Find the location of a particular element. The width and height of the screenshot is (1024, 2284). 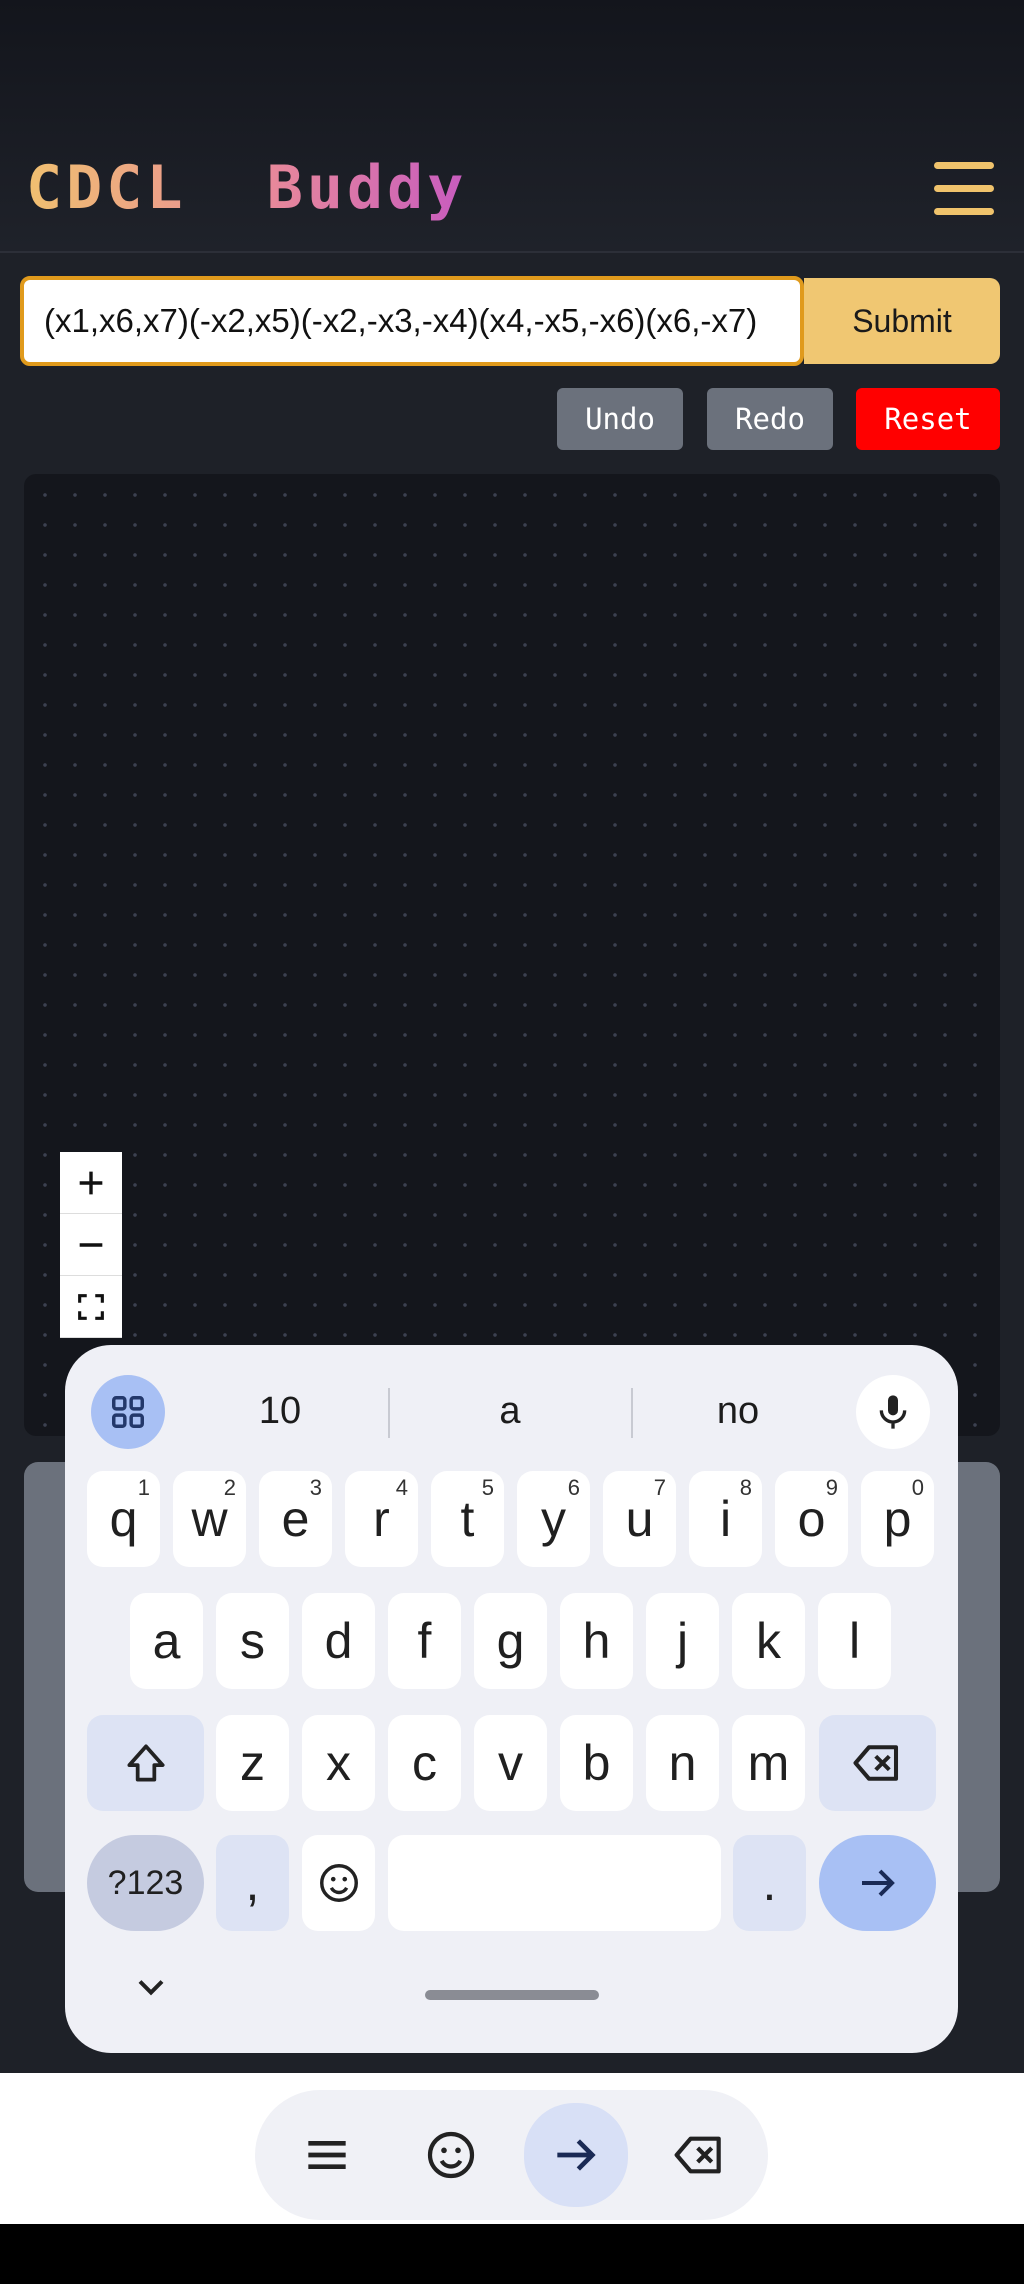

minus-icon is located at coordinates (91, 1244).